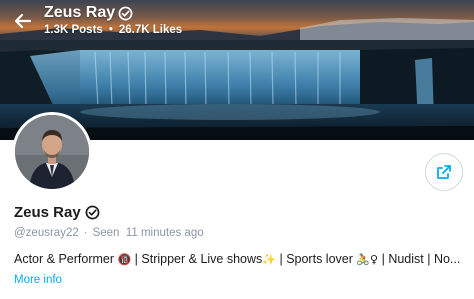 Image resolution: width=474 pixels, height=299 pixels. Describe the element at coordinates (47, 212) in the screenshot. I see `profile-name-text: Zeus Ray` at that location.